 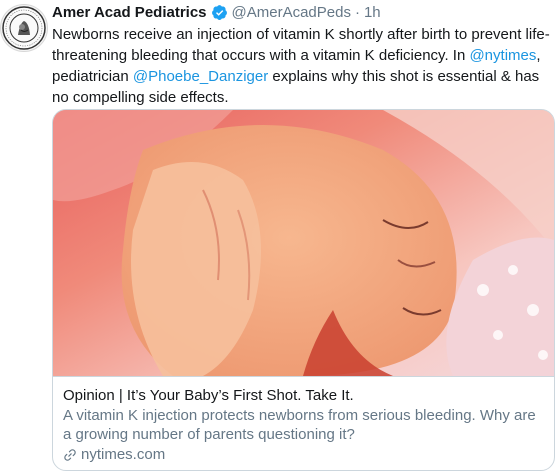 I want to click on avatar, so click(x=24, y=28).